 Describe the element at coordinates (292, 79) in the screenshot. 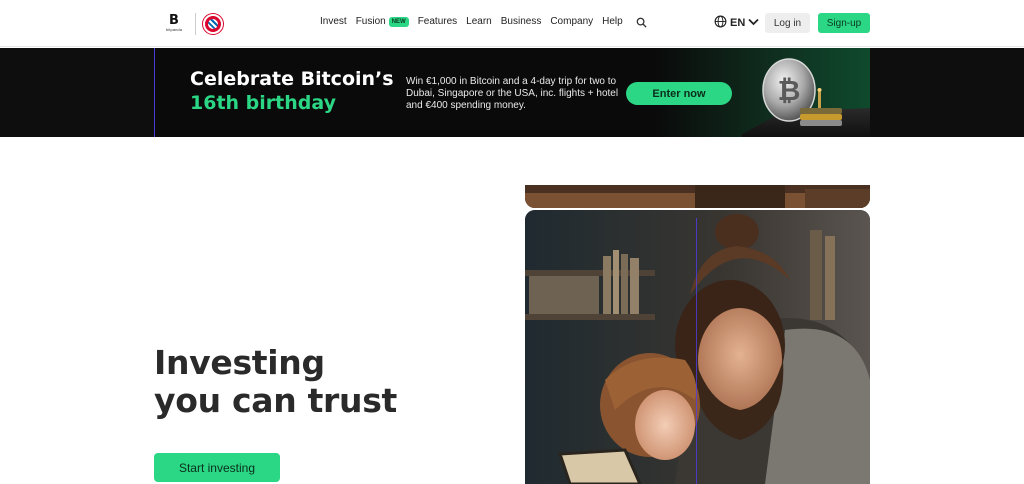

I see `promo-title-line1: Celebrate Bitcoin’s` at that location.